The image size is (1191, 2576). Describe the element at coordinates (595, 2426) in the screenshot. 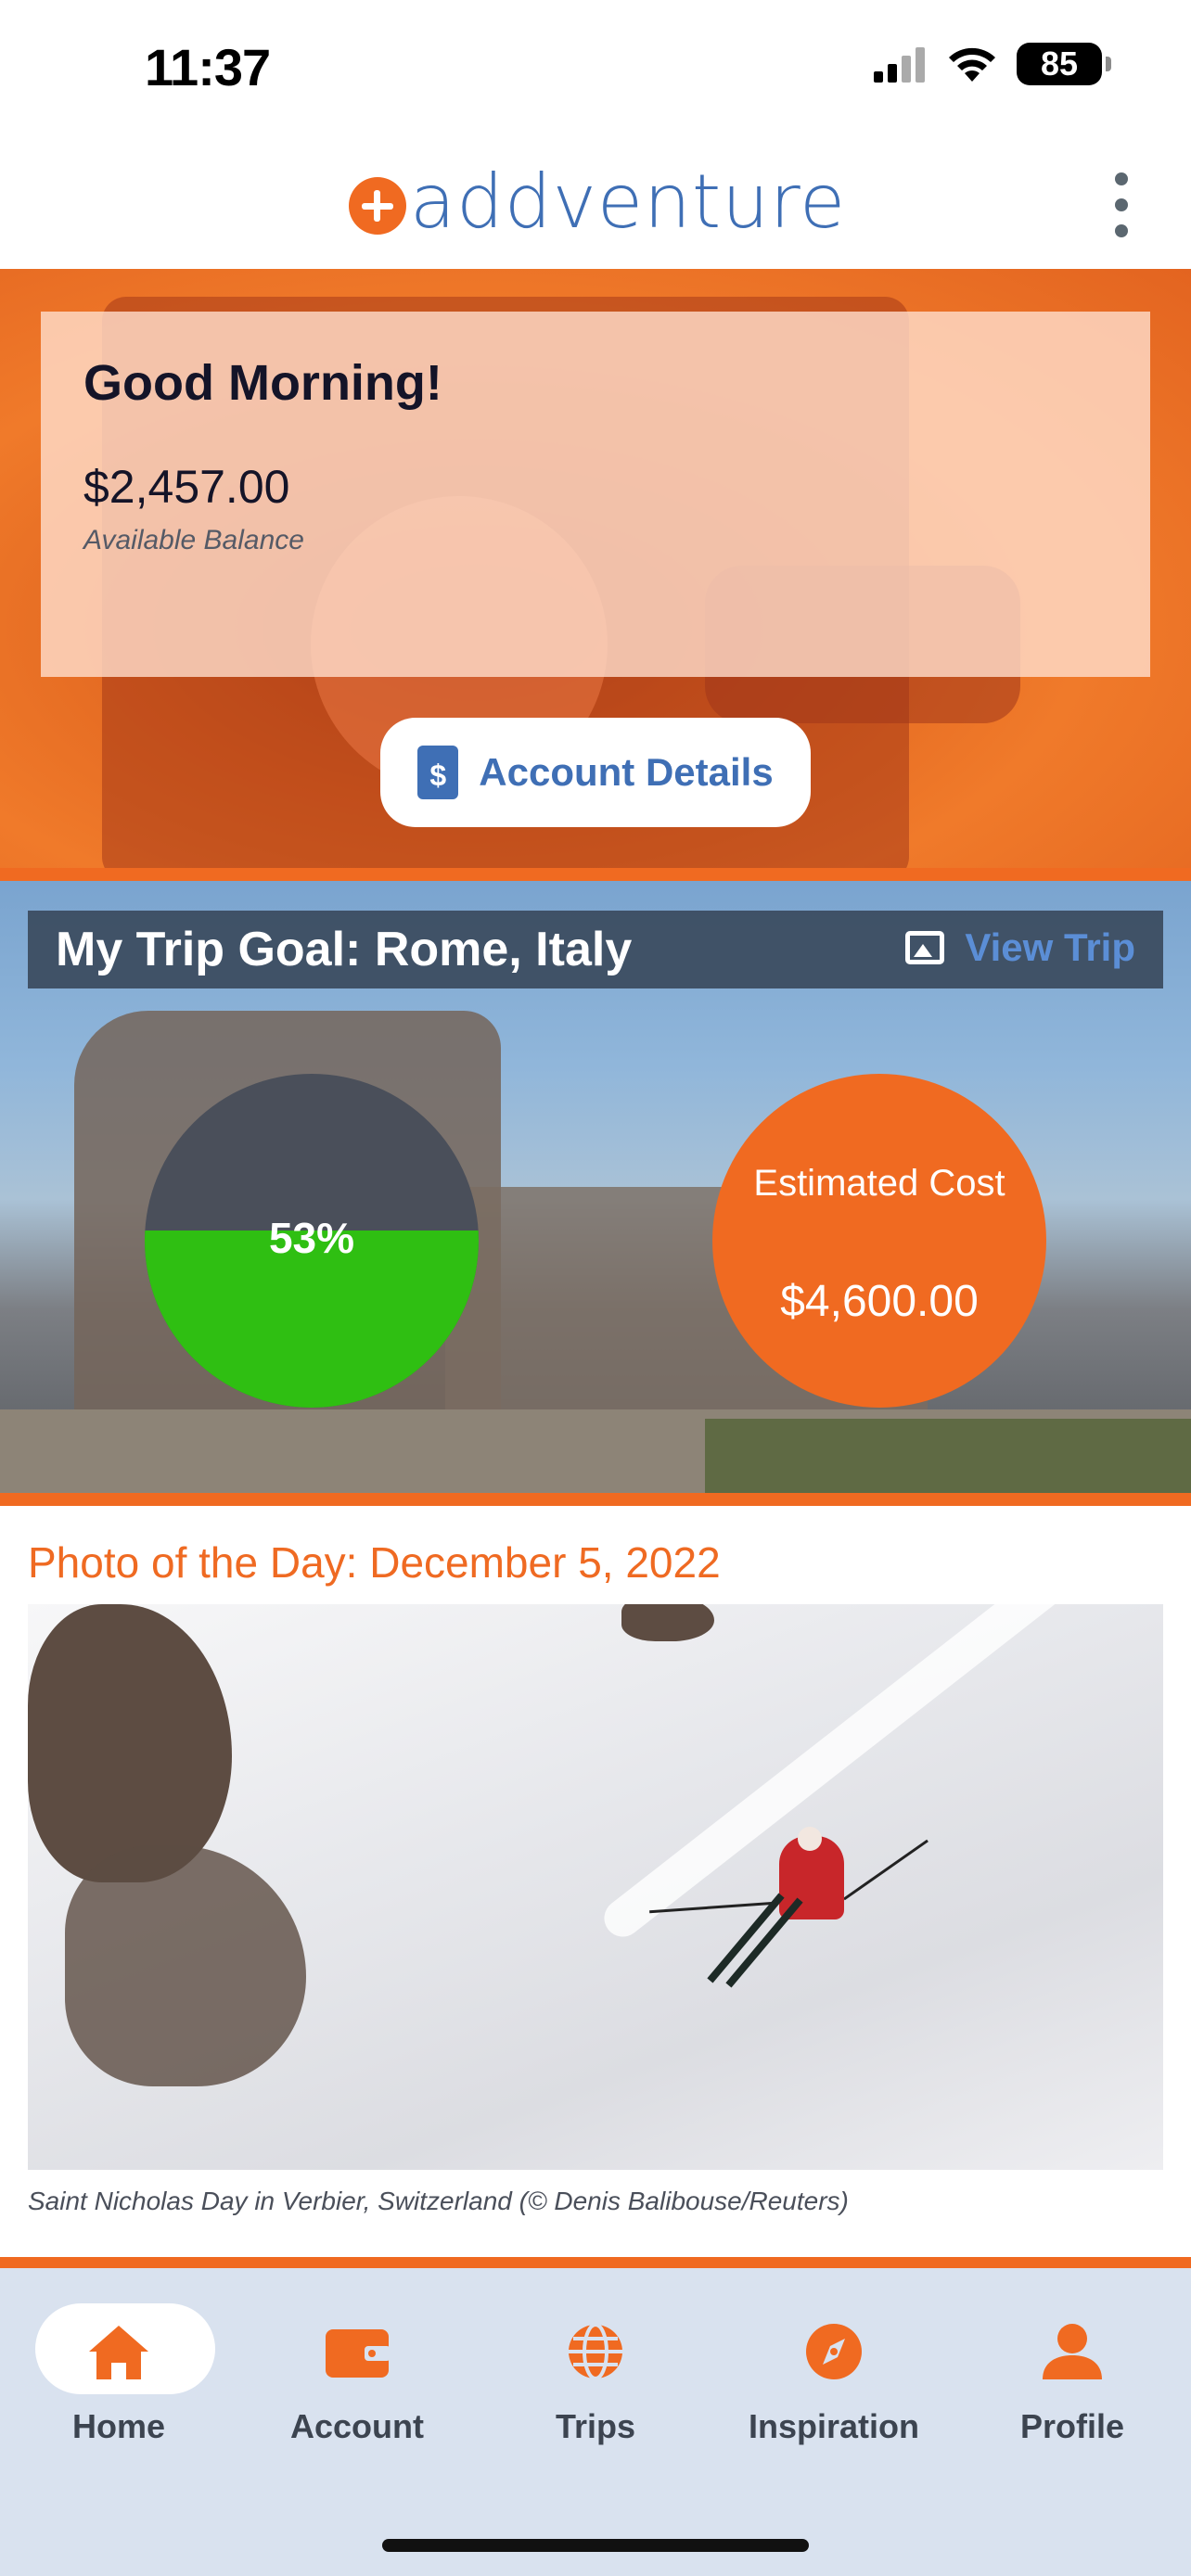

I see `tab-trips-label: Trips` at that location.